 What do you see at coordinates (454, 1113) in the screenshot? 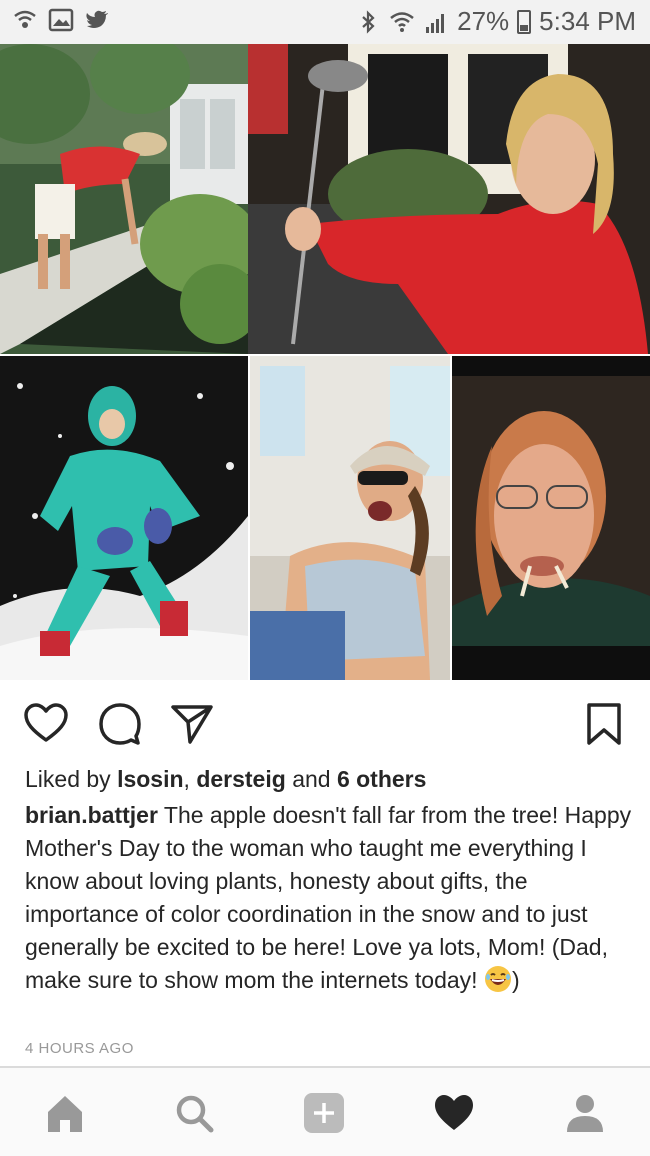
I see `activity-heart-icon` at bounding box center [454, 1113].